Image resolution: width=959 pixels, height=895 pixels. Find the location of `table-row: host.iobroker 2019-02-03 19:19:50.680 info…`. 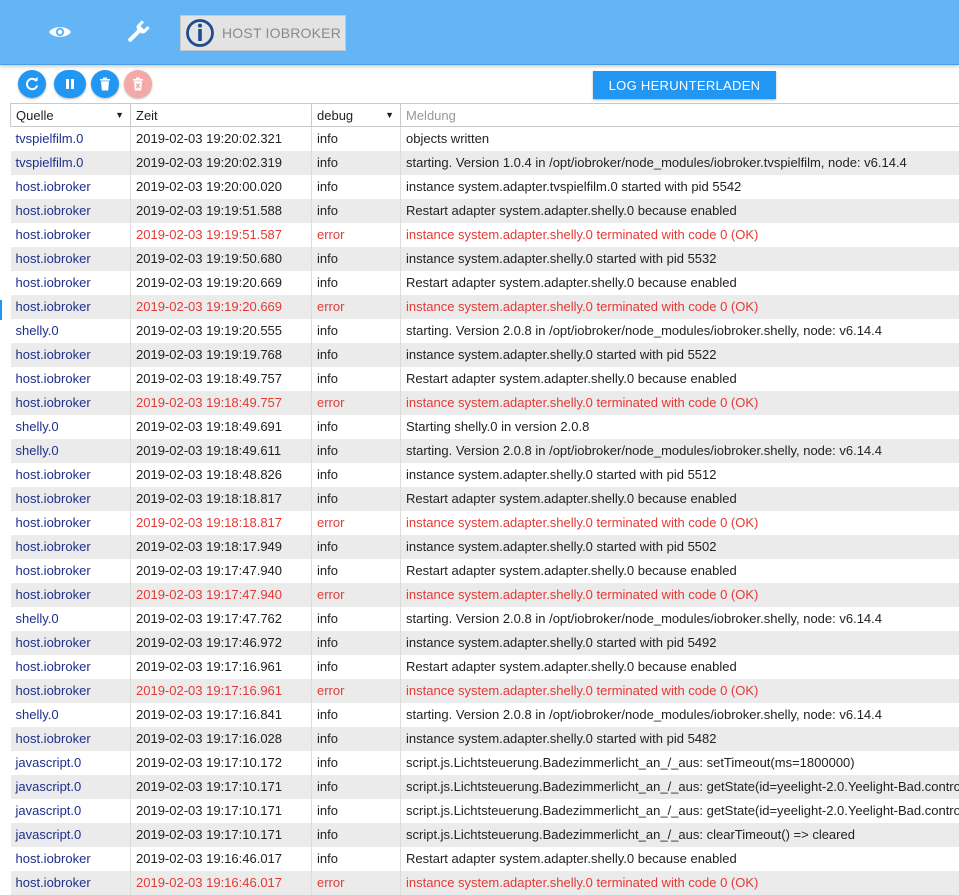

table-row: host.iobroker 2019-02-03 19:19:50.680 info… is located at coordinates (484, 258).